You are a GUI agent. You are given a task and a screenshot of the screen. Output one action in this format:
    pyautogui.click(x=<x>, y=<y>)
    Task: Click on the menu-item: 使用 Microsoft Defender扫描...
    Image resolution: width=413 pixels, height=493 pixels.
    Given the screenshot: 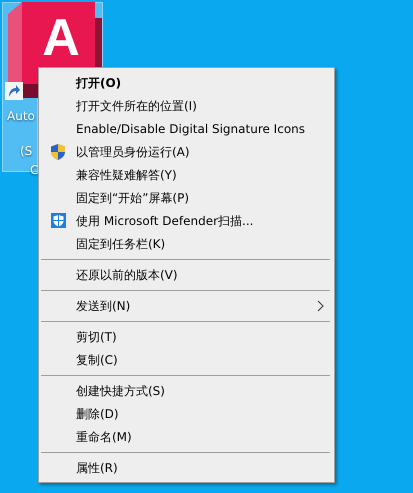 What is the action you would take?
    pyautogui.click(x=186, y=220)
    